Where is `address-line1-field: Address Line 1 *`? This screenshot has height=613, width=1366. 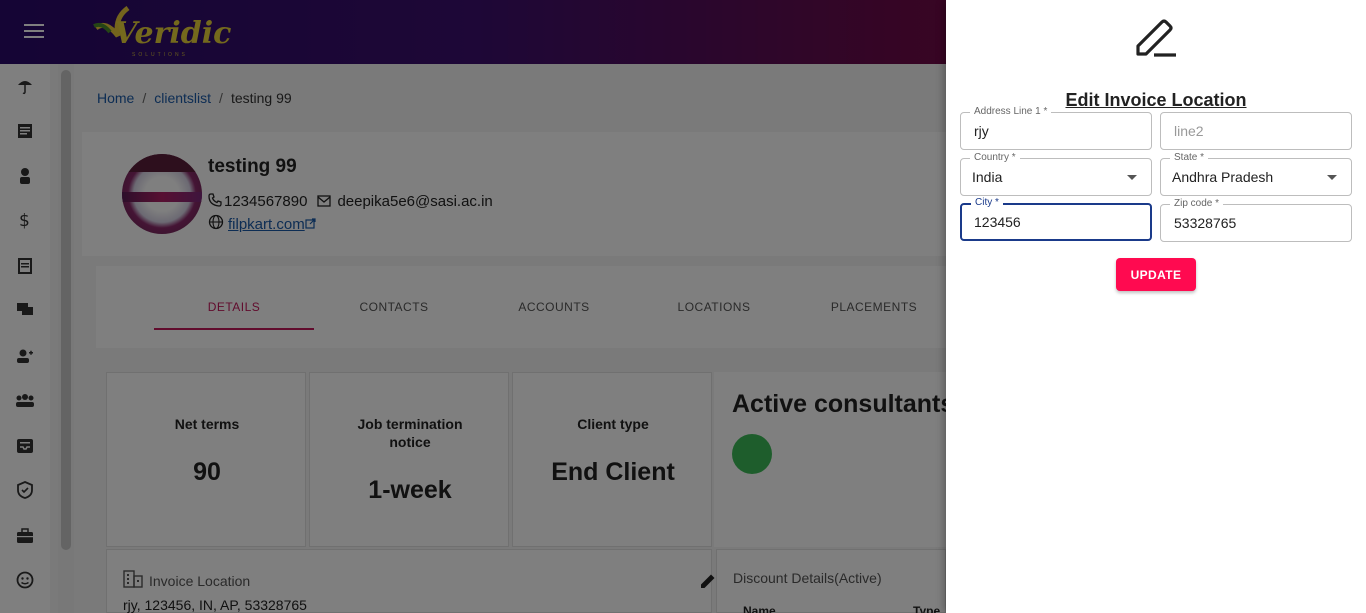
address-line1-field: Address Line 1 * is located at coordinates (1056, 128).